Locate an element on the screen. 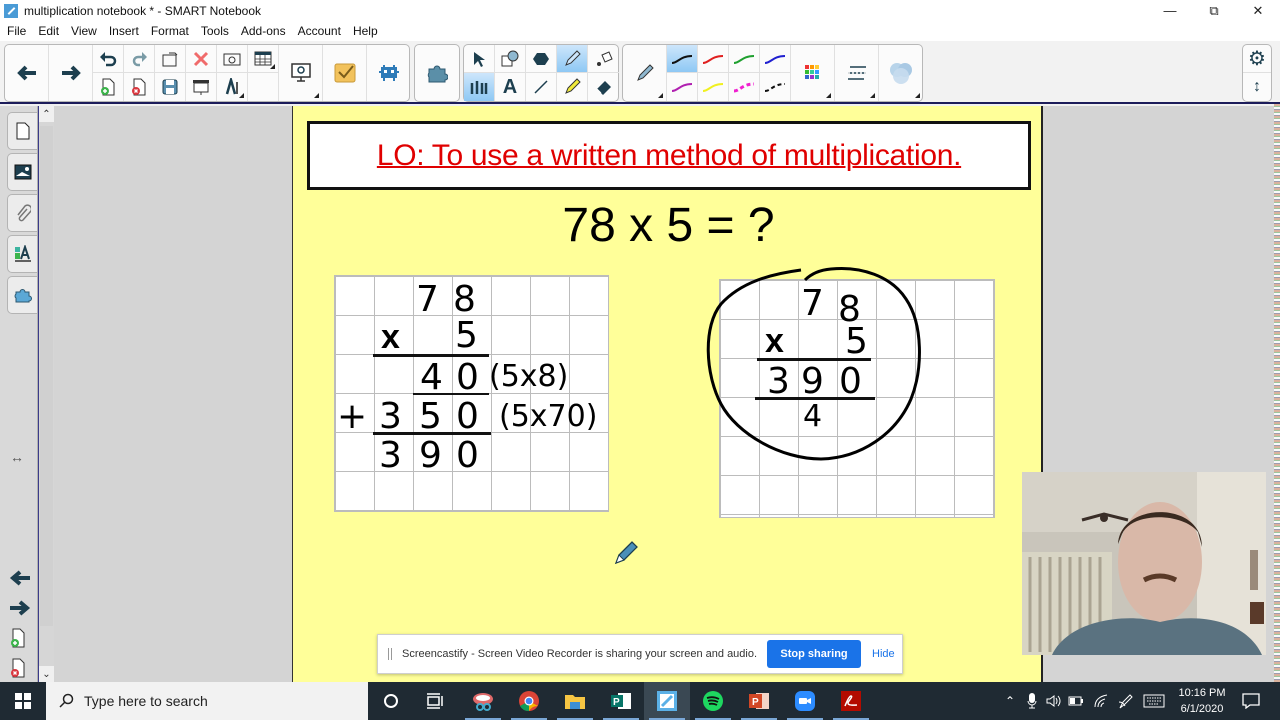 The width and height of the screenshot is (1280, 720). vertical-scrollbar: ⌃ ⌄ is located at coordinates (46, 394).